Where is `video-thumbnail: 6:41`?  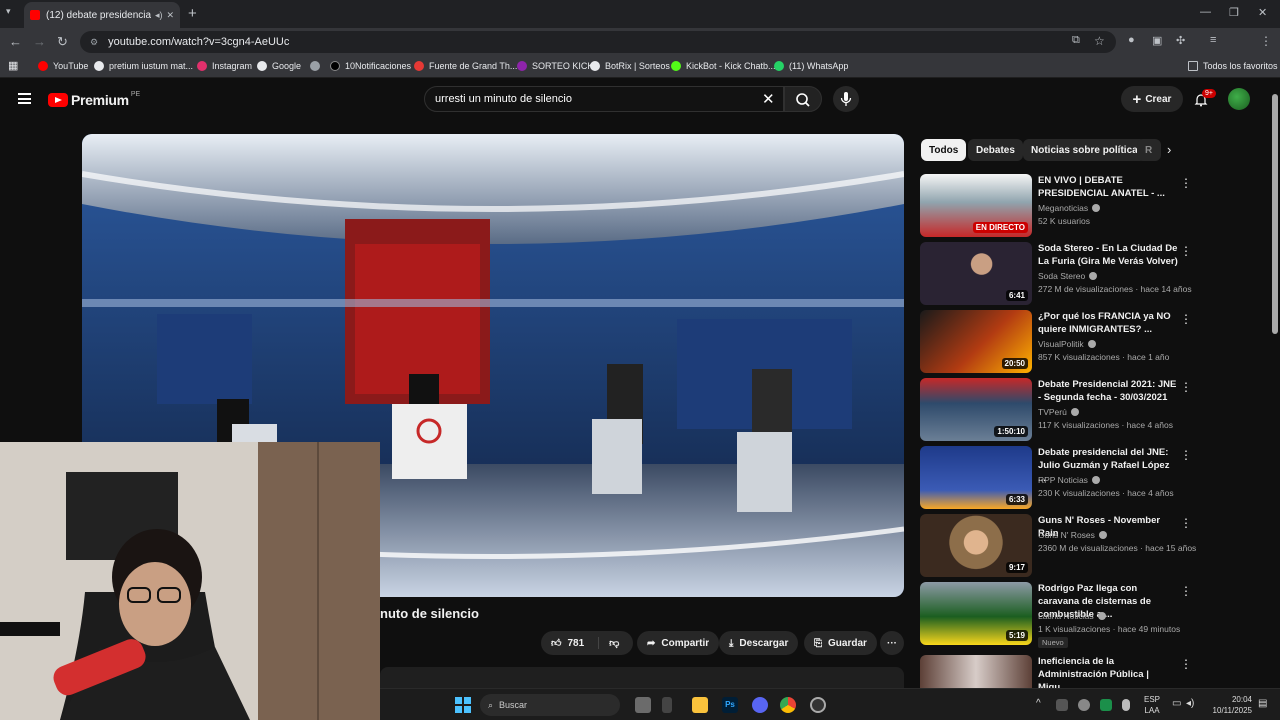
video-thumbnail: 6:41 is located at coordinates (976, 273).